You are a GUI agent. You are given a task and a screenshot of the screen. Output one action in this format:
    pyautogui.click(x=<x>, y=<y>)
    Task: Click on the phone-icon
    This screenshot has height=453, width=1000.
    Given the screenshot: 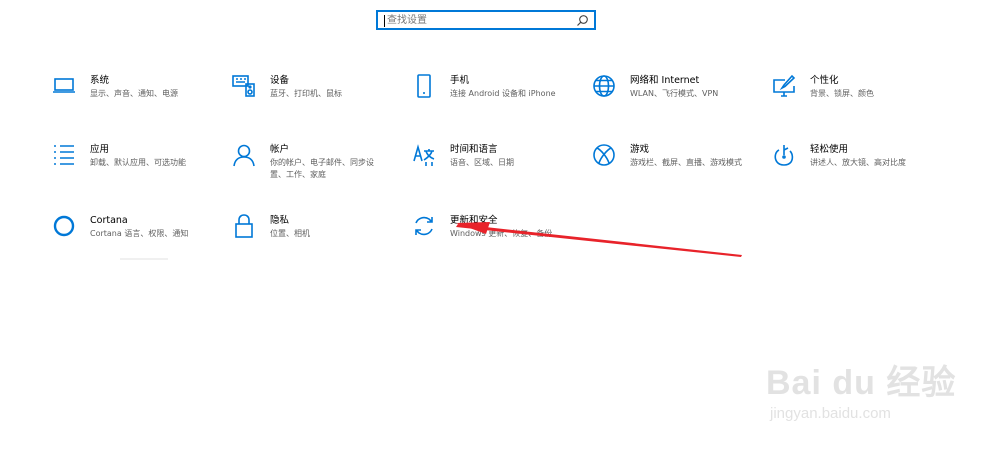 What is the action you would take?
    pyautogui.click(x=424, y=86)
    